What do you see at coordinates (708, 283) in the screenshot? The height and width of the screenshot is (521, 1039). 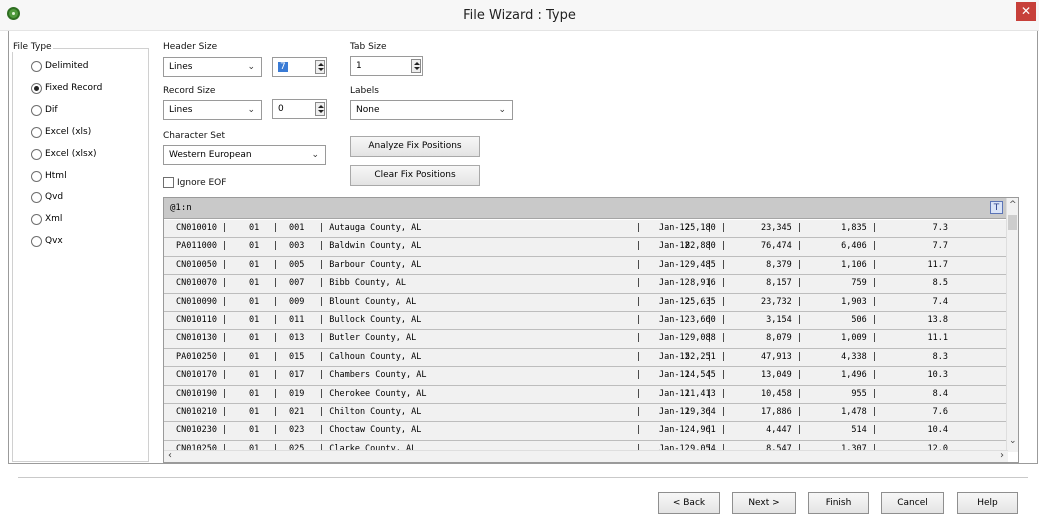 I see `table-cell: 8,916 |` at bounding box center [708, 283].